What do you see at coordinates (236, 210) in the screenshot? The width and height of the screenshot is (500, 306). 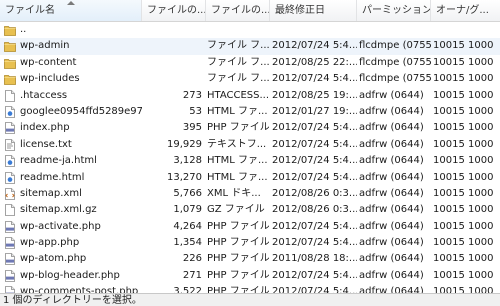 I see `file-type: GZ ファイル` at bounding box center [236, 210].